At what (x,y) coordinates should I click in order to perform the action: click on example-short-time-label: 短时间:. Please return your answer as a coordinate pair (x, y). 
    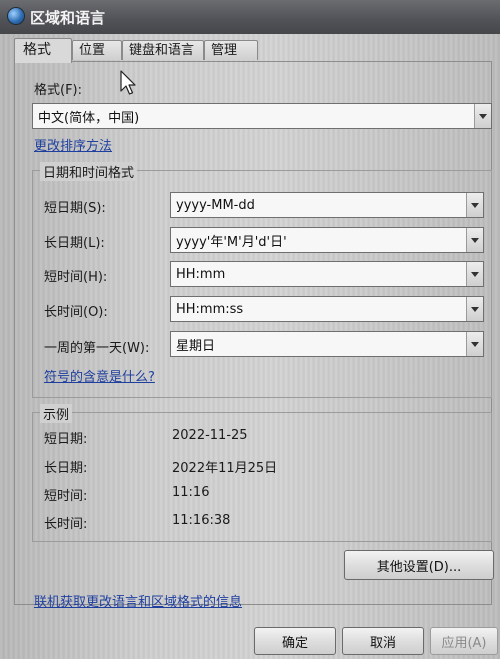
    Looking at the image, I should click on (66, 496).